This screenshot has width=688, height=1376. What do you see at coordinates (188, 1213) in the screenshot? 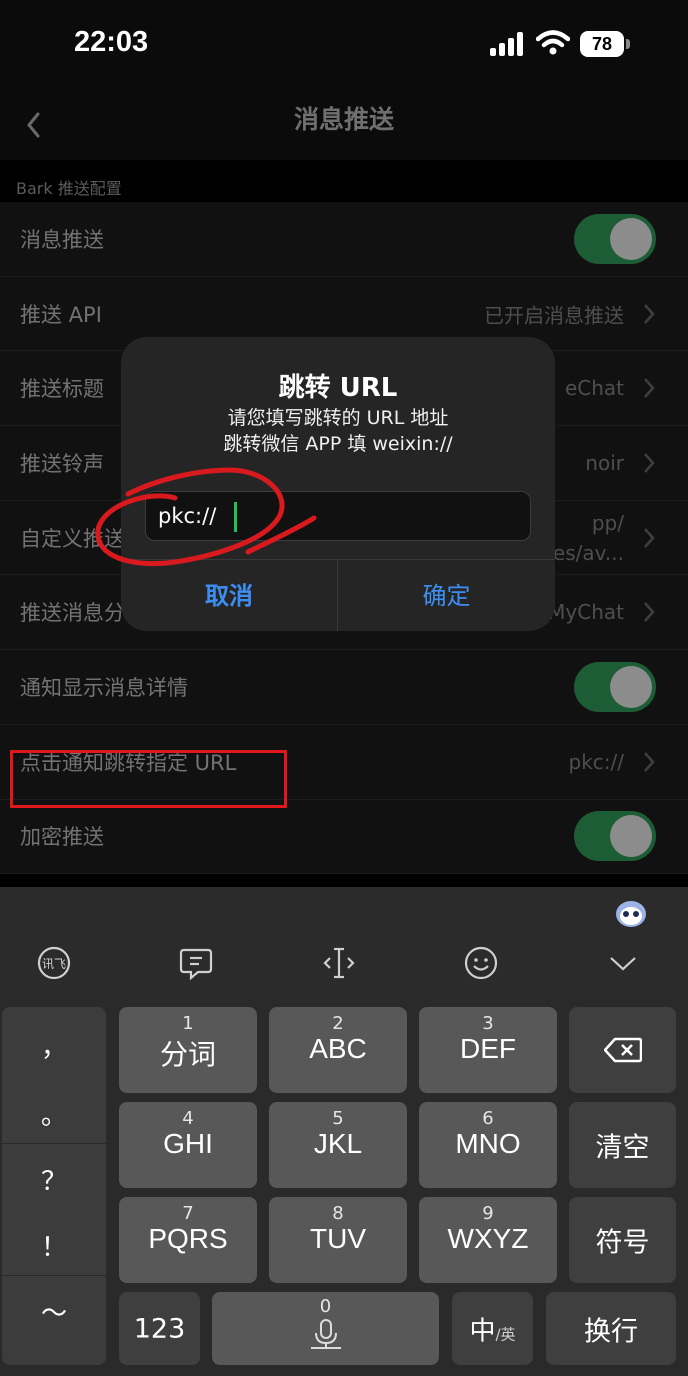
I see `key-number: 7` at bounding box center [188, 1213].